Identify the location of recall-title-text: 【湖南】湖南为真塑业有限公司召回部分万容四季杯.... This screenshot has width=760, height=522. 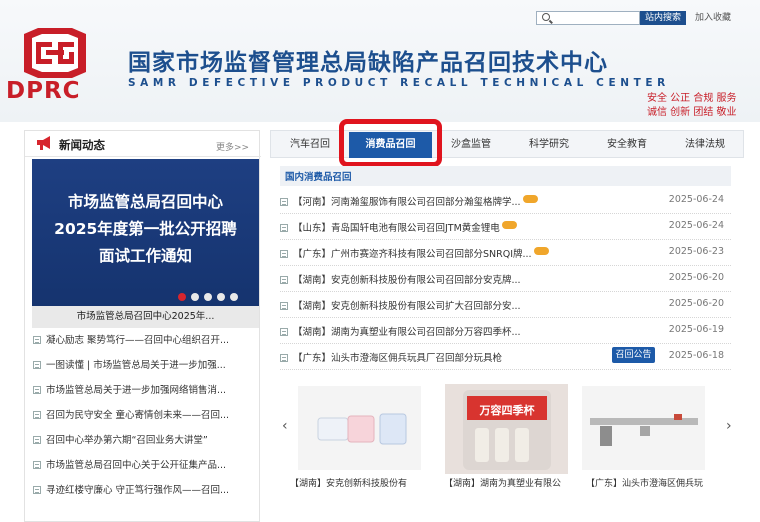
(407, 332).